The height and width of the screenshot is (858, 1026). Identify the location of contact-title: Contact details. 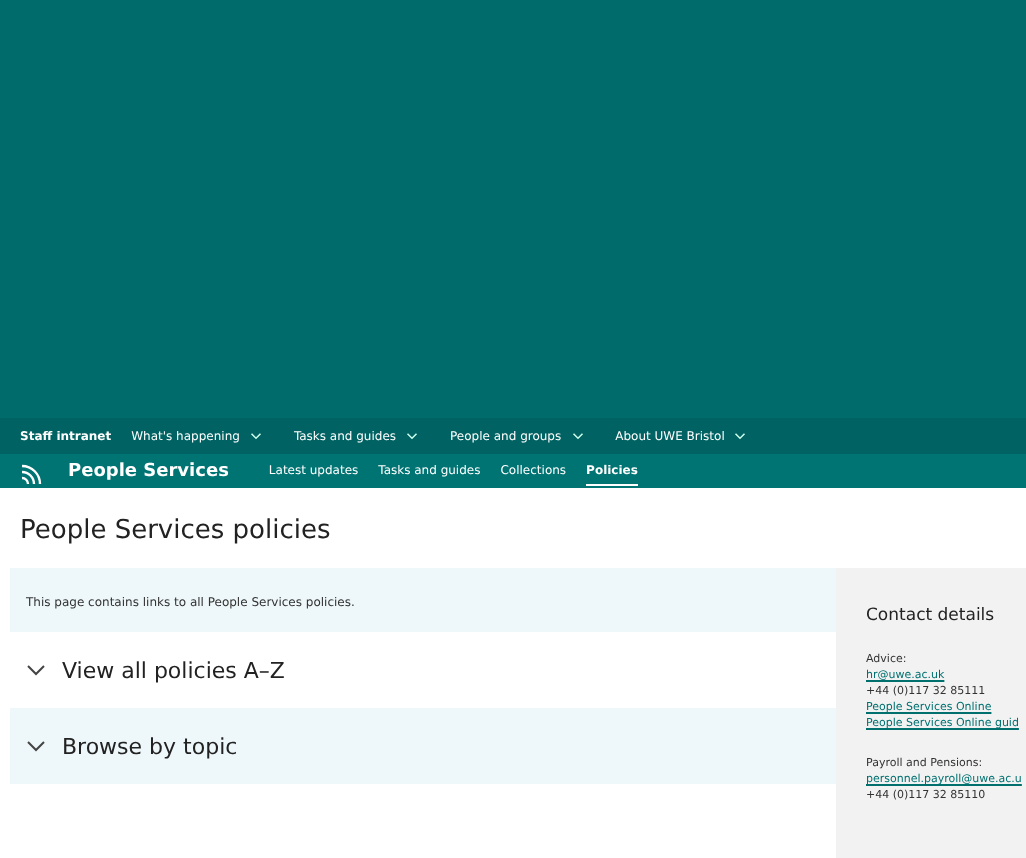
(931, 616).